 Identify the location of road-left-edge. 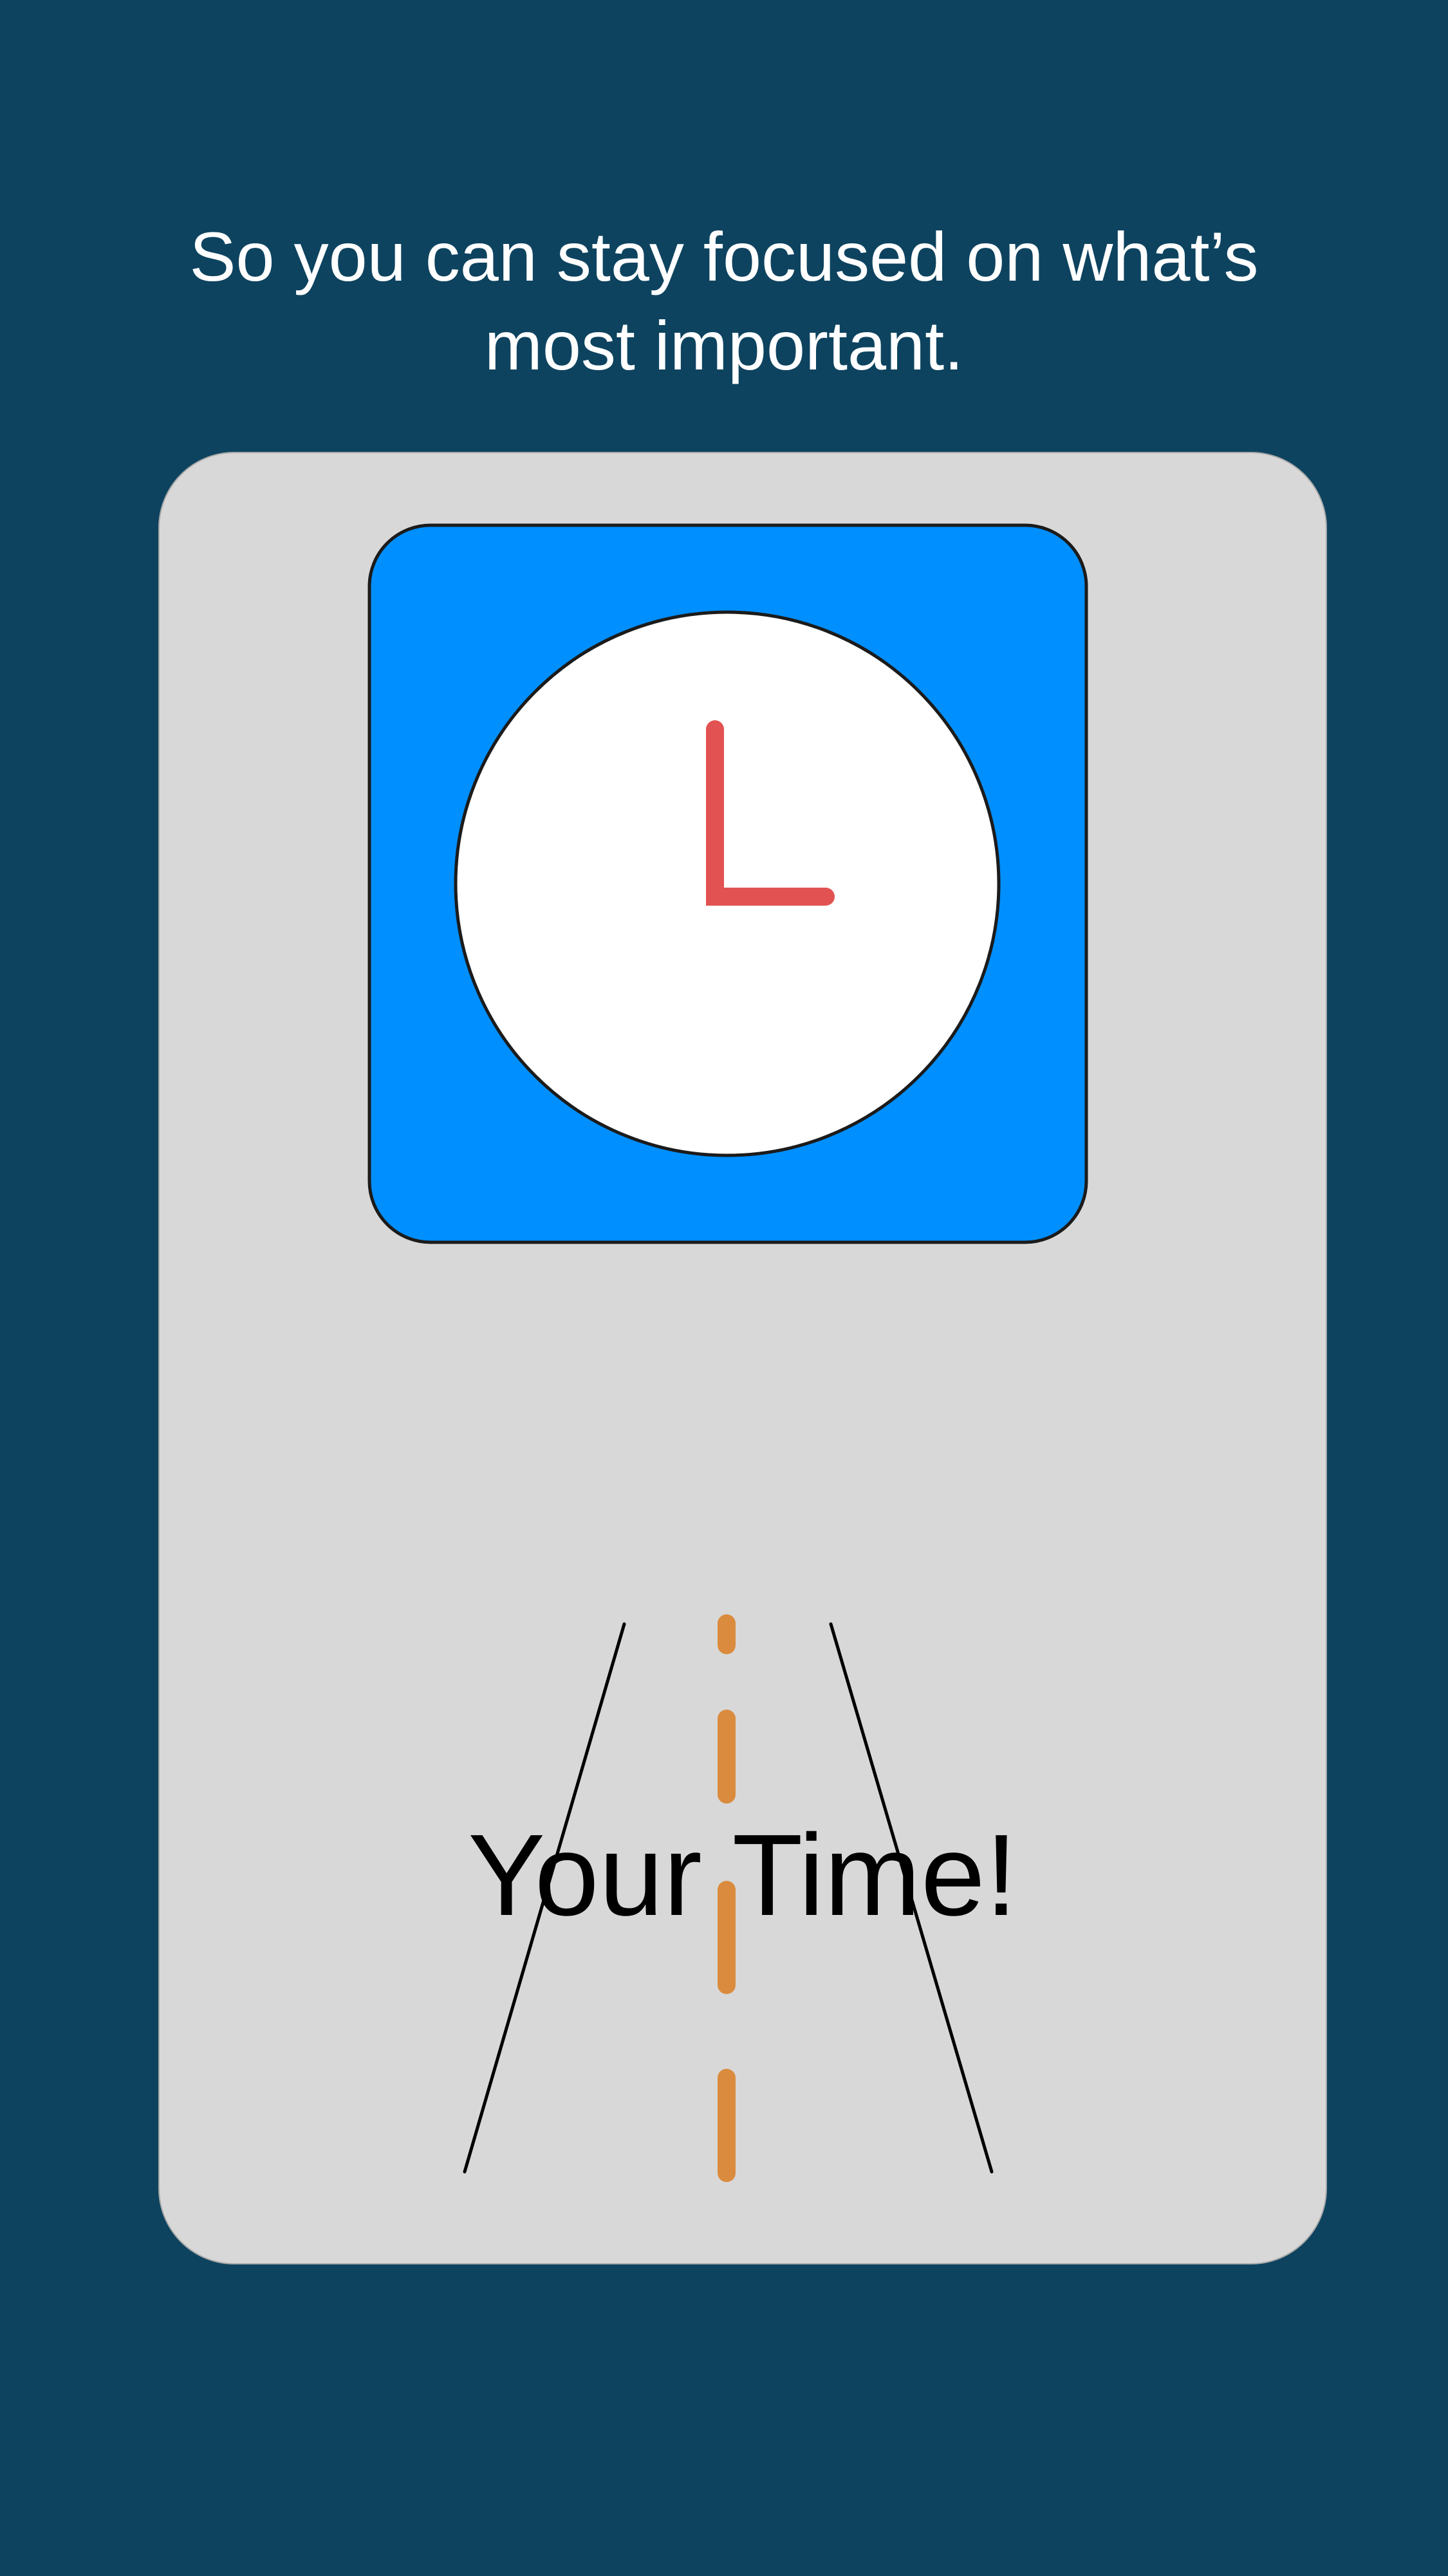
(544, 1898).